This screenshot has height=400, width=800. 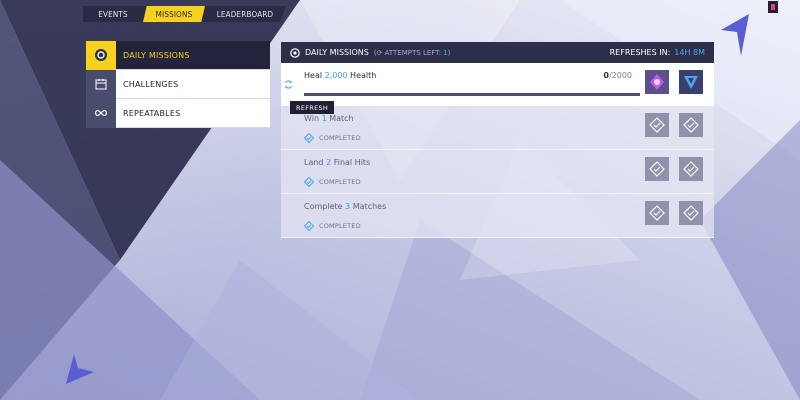 I want to click on sidebar-item-label: REPEATABLES, so click(x=152, y=113).